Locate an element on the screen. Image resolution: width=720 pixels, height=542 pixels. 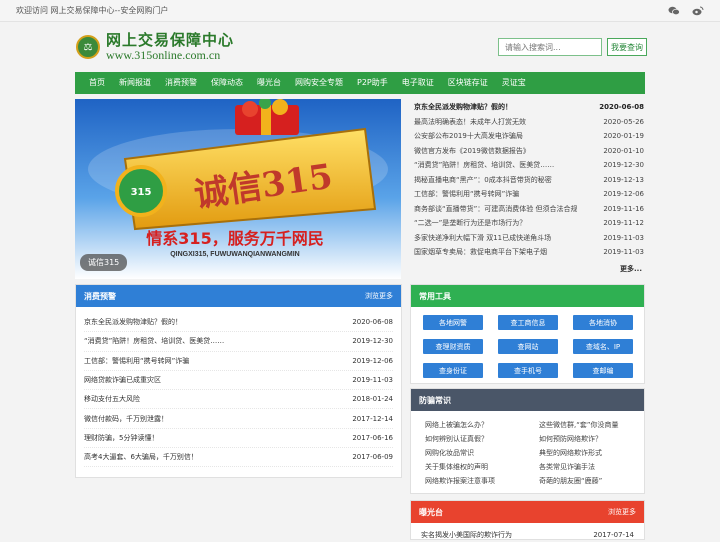
news-item: 公安部公布2019十大高发电诈骗局 2020-01-19 is located at coordinates (529, 136).